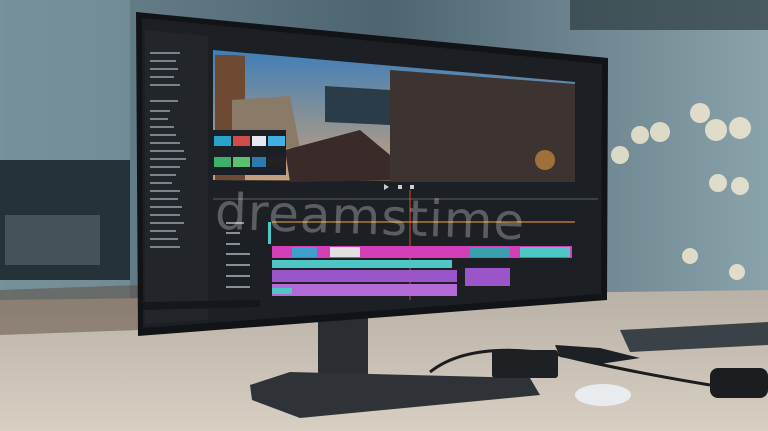 This screenshot has height=431, width=768. I want to click on monitor-stand, so click(343, 349).